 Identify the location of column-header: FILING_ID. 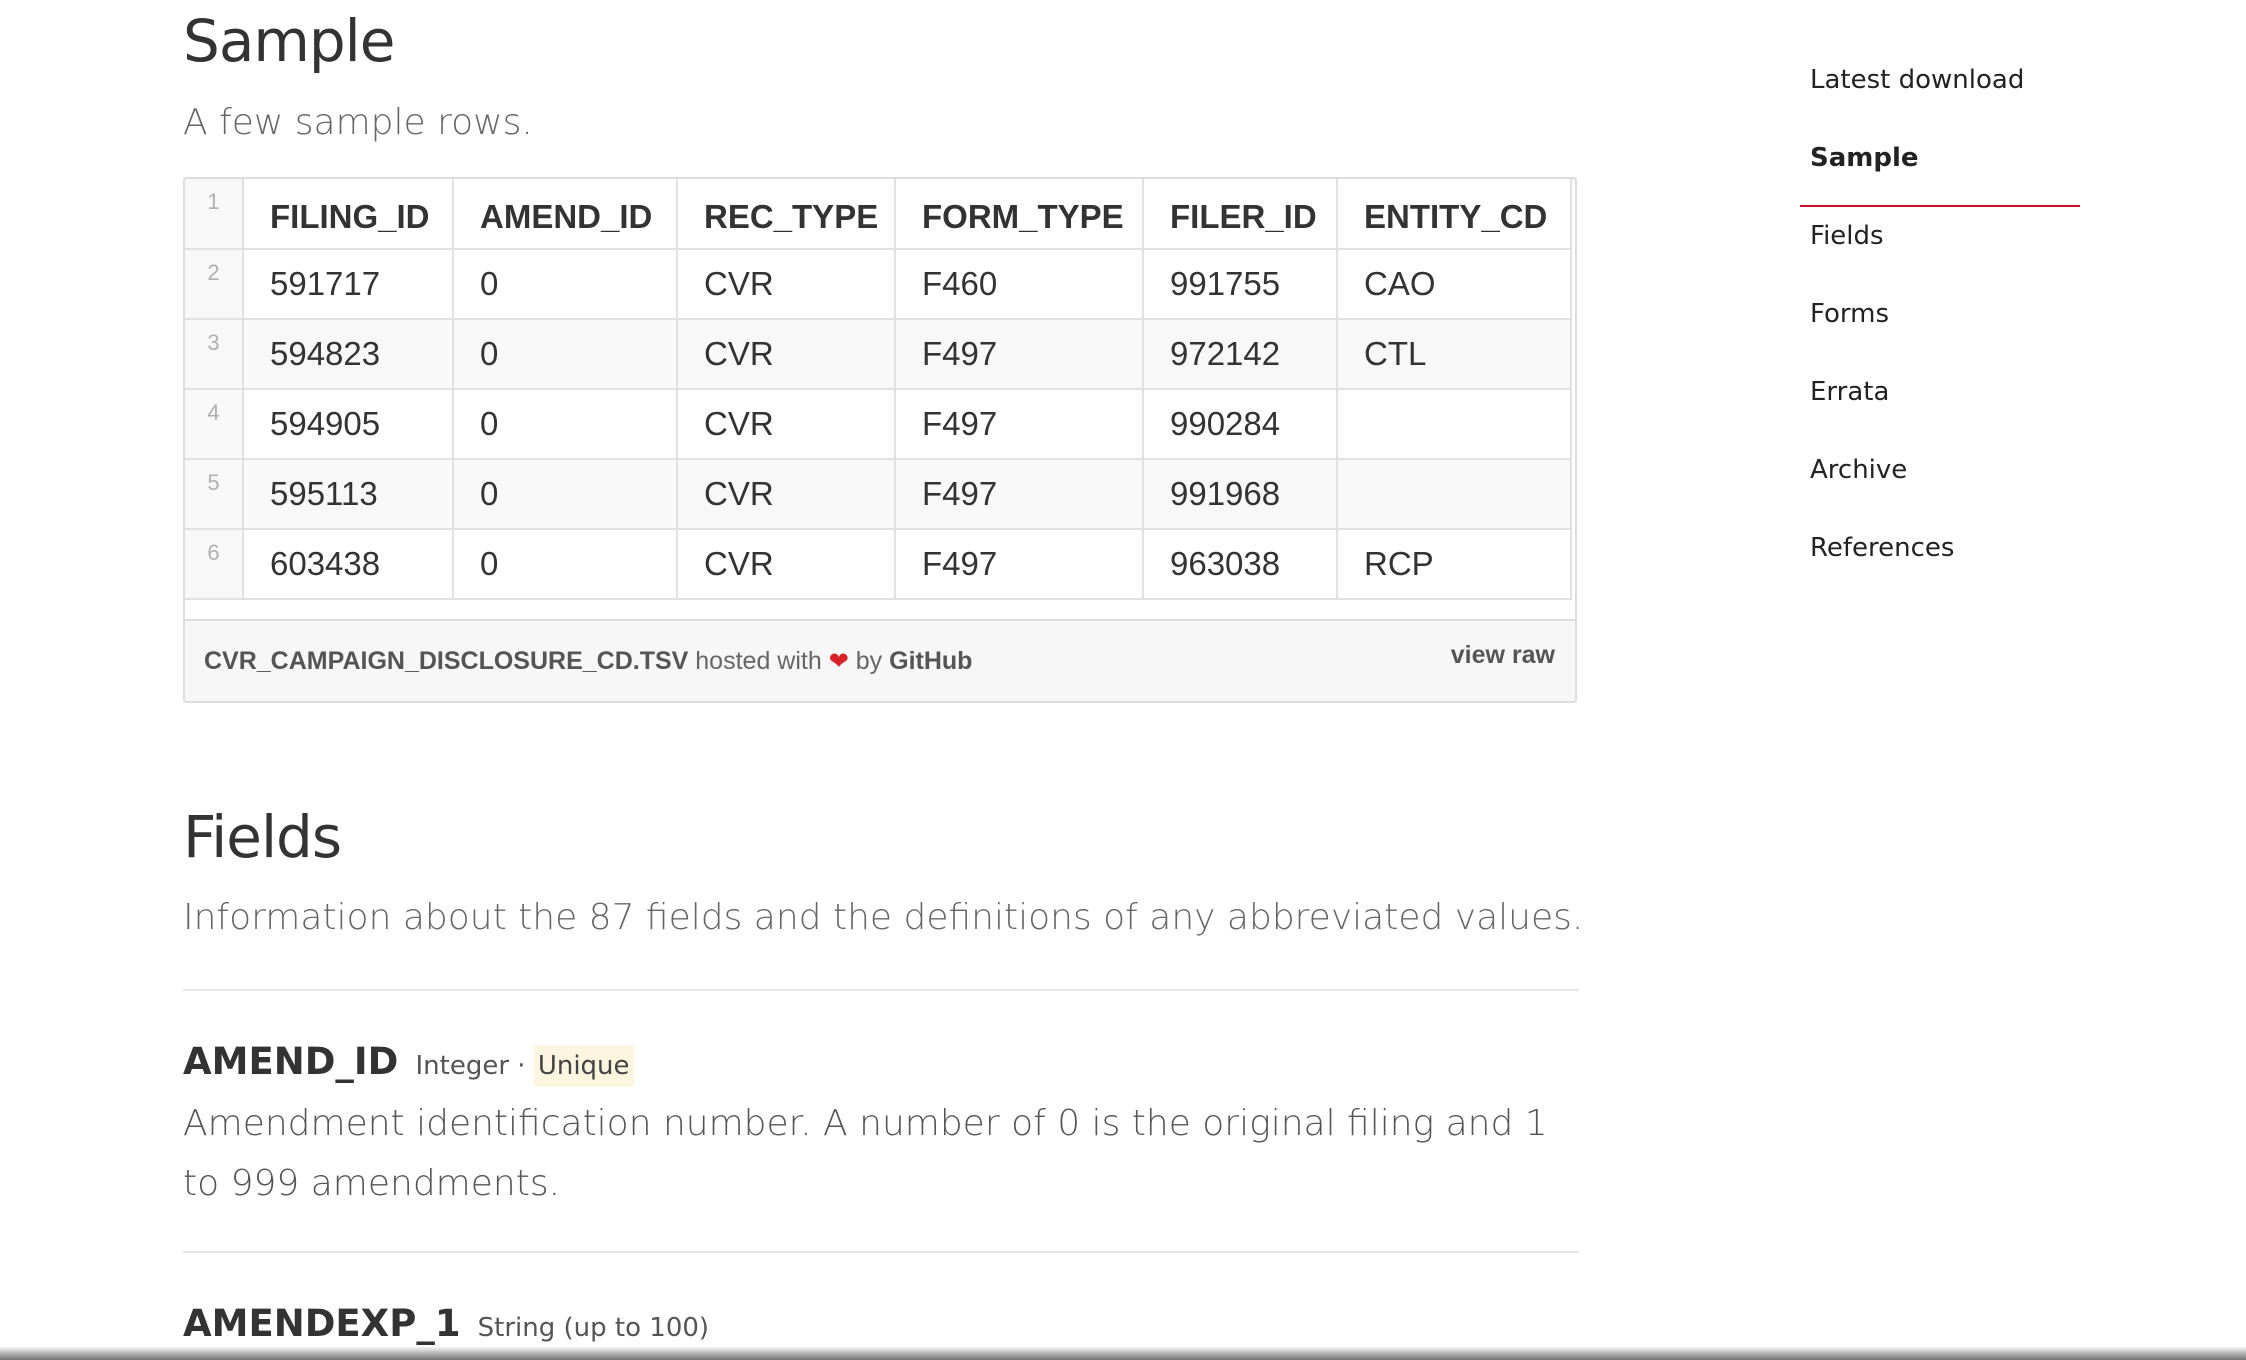
(348, 214).